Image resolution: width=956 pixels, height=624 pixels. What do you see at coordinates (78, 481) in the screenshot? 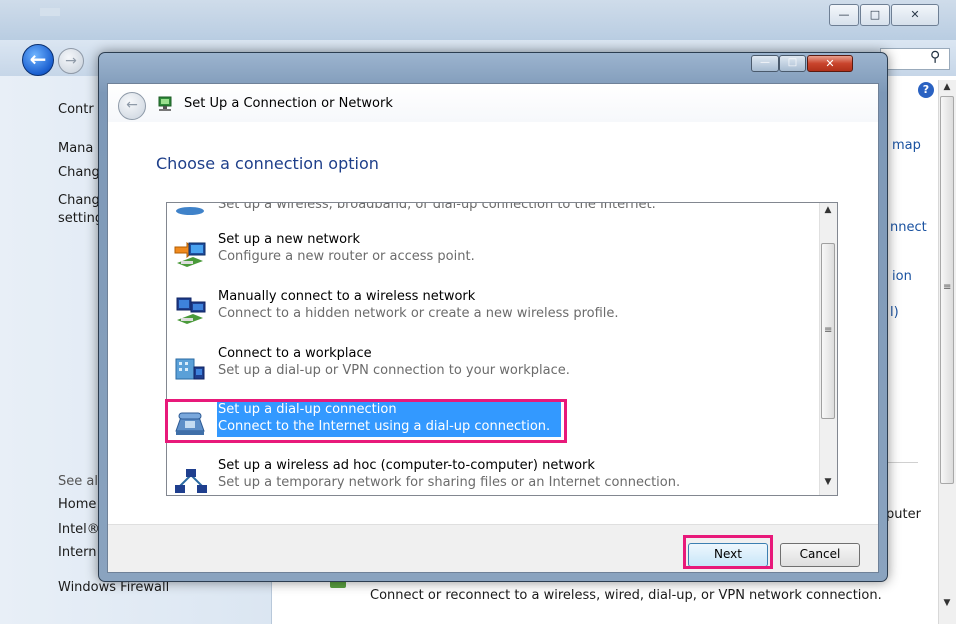
I see `sidebar-see-also-heading: See al` at bounding box center [78, 481].